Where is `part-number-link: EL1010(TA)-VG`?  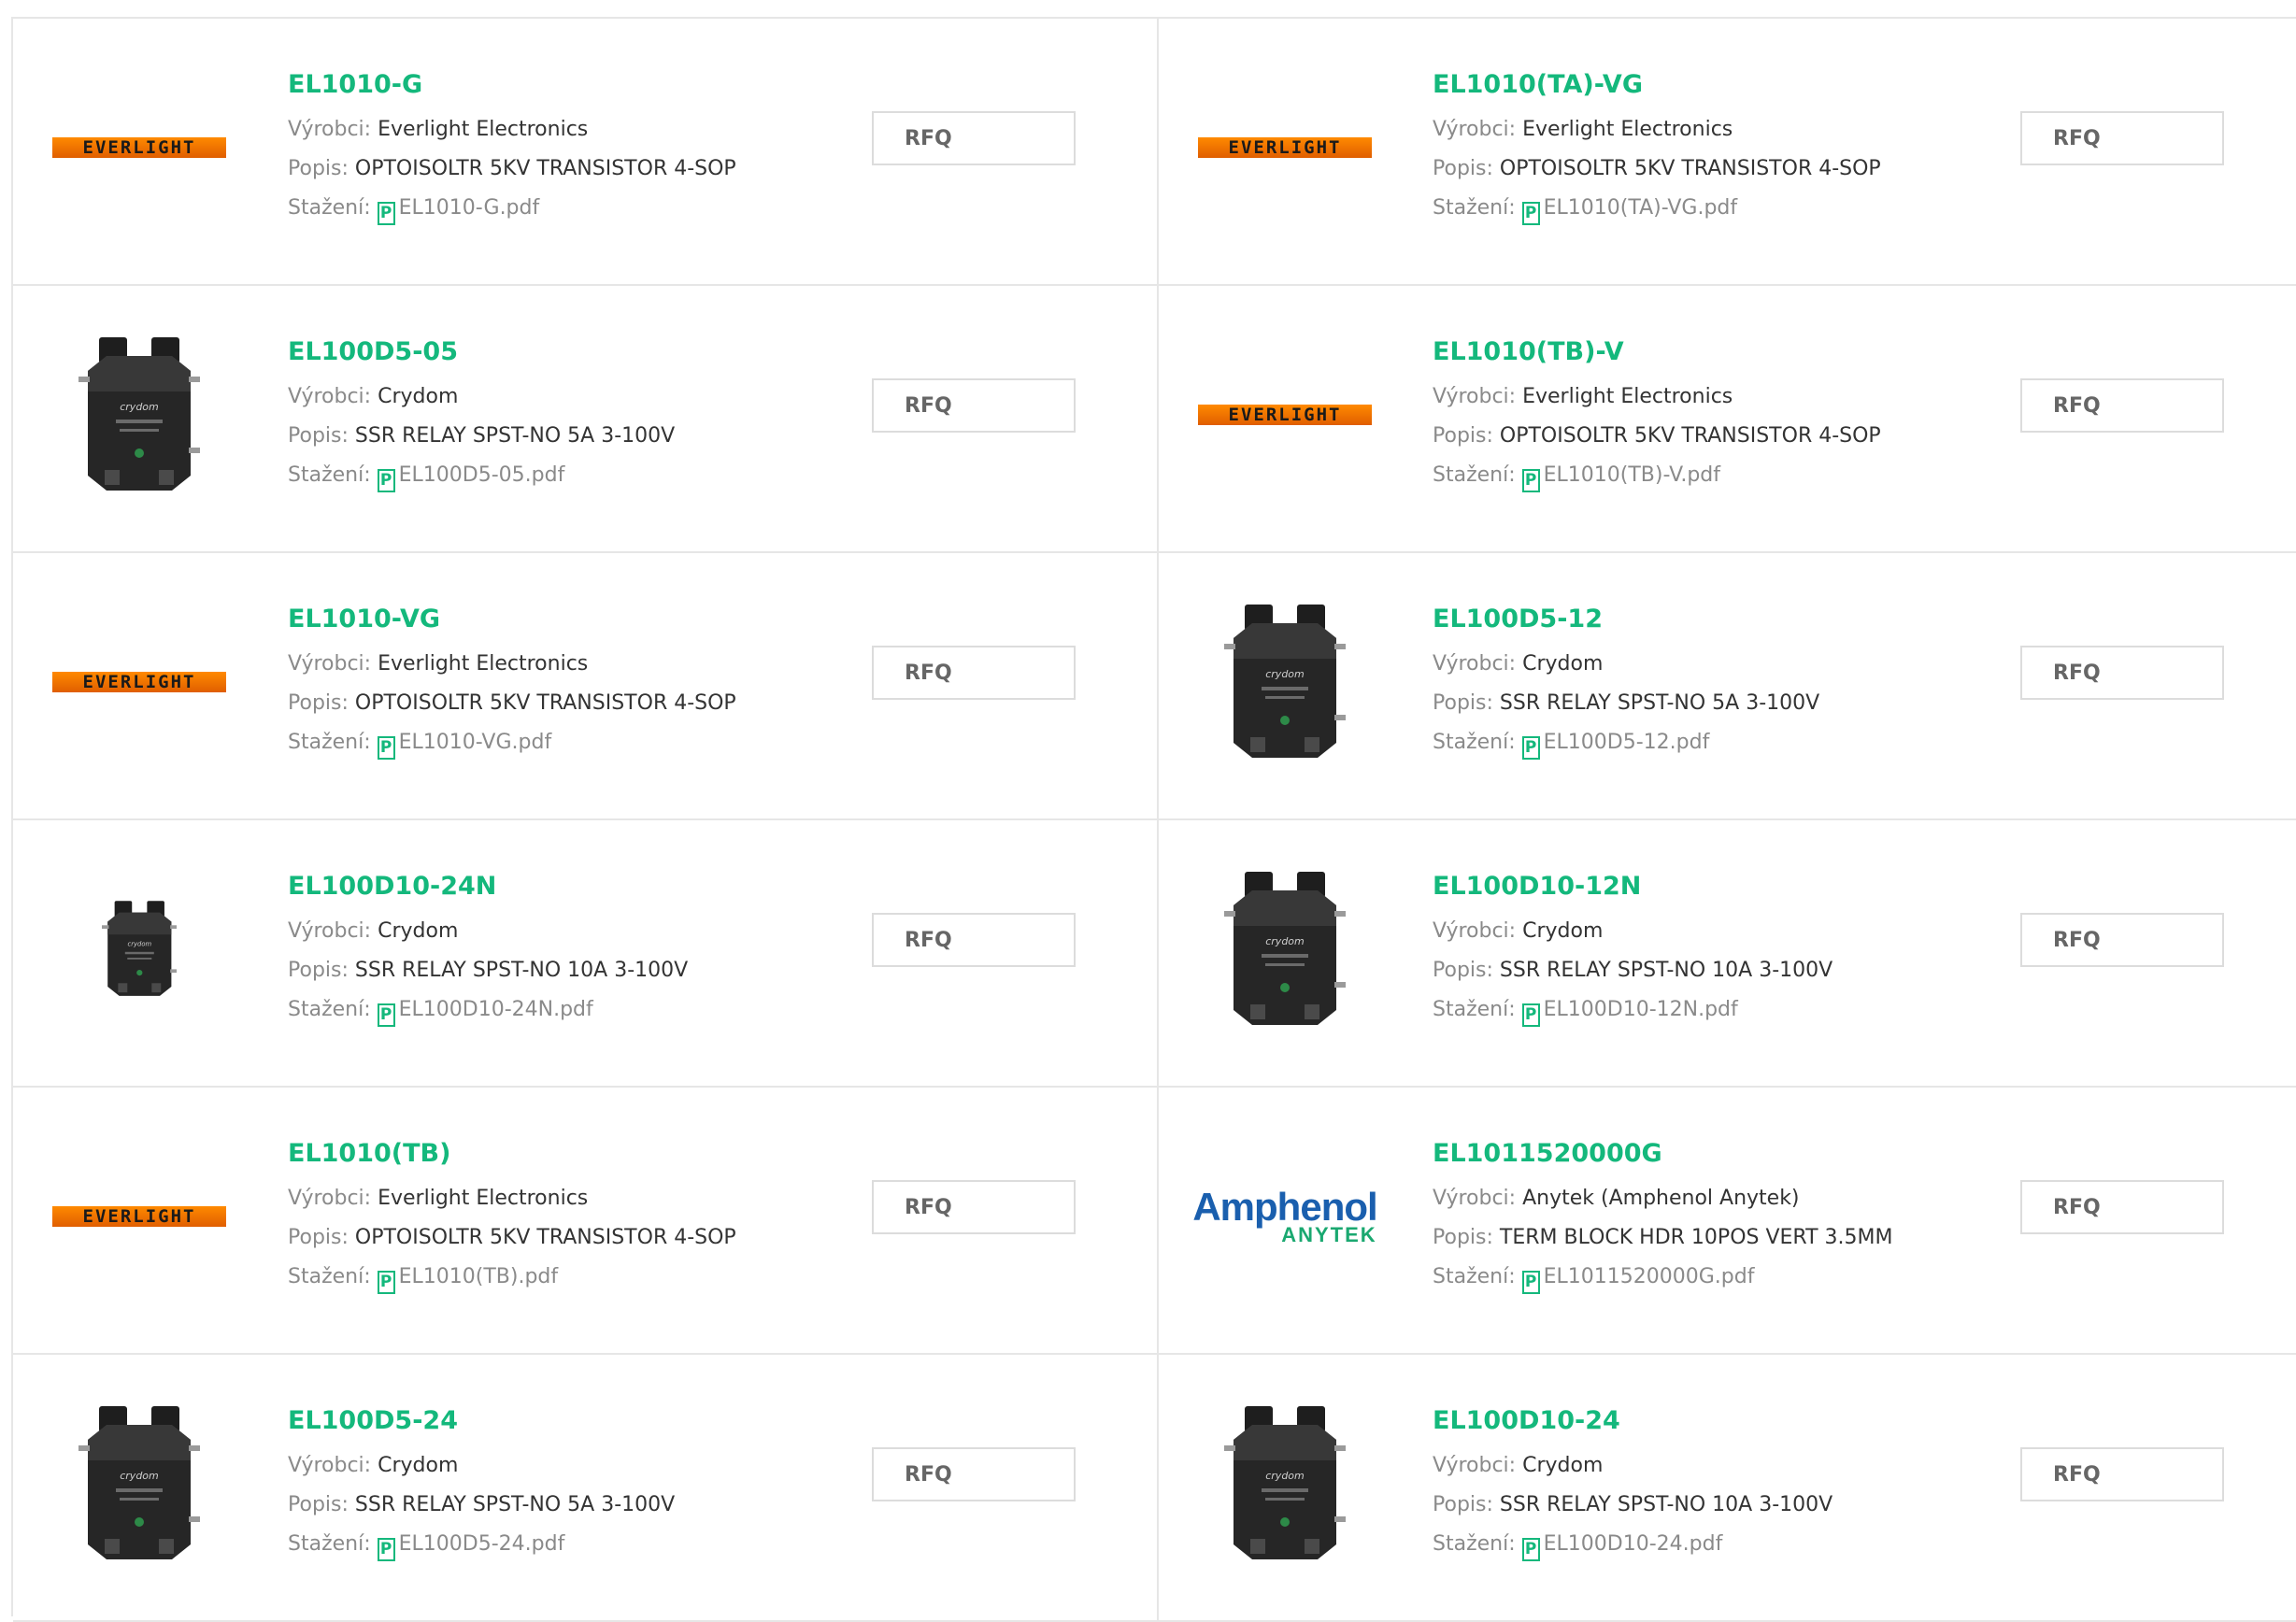 part-number-link: EL1010(TA)-VG is located at coordinates (1722, 85).